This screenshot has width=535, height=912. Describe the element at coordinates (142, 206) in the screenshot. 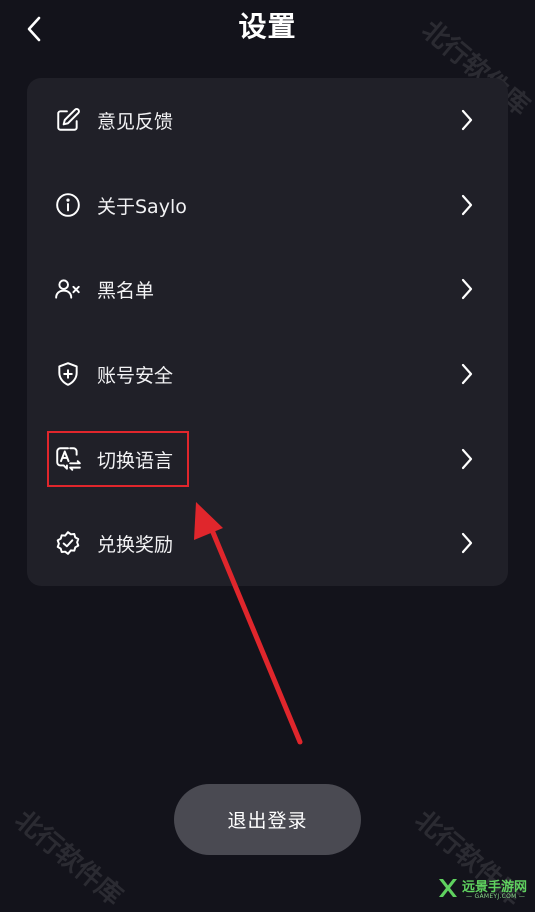

I see `menu-item-label: 关于Saylo` at that location.